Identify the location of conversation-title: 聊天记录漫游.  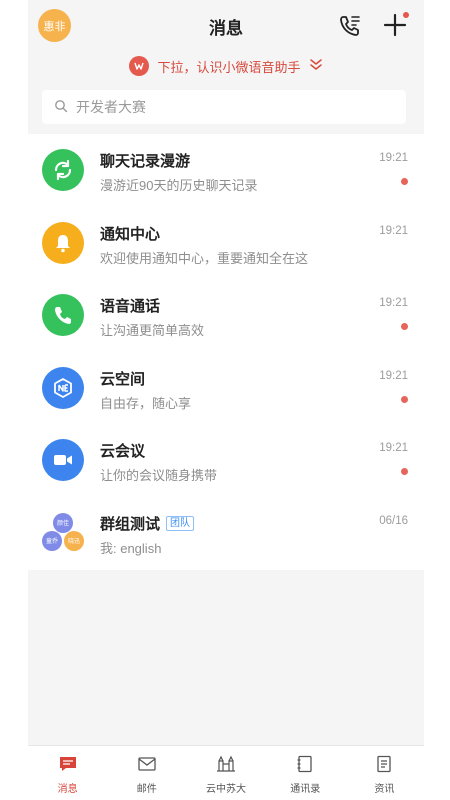
(145, 161).